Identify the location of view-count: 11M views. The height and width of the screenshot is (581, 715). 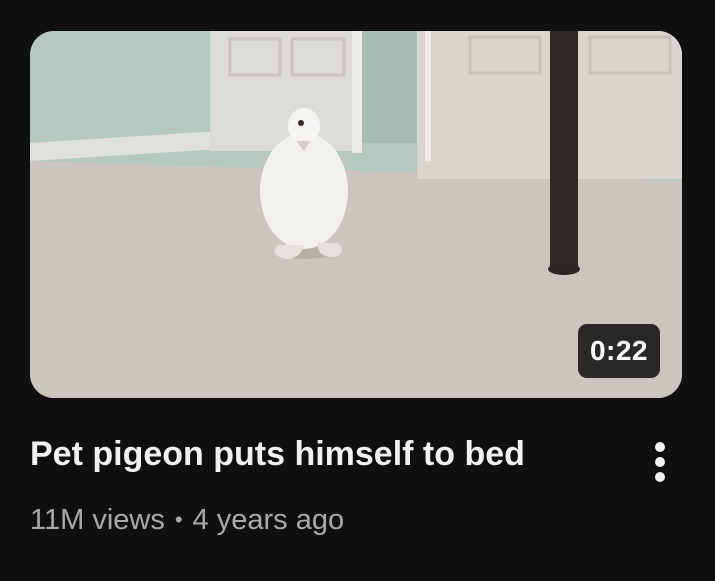
(97, 520).